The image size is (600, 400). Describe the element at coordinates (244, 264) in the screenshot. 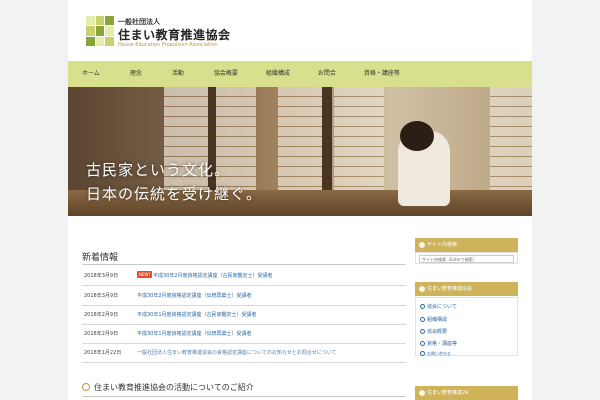

I see `news-divider` at that location.